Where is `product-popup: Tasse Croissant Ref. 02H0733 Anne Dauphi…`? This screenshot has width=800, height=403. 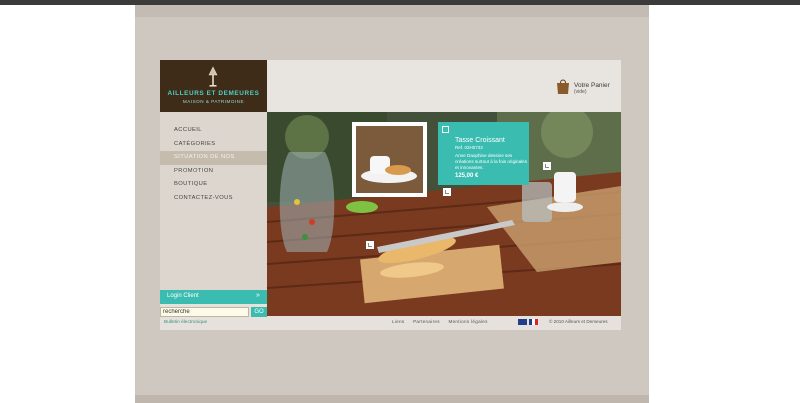
product-popup: Tasse Croissant Ref. 02H0733 Anne Dauphi… is located at coordinates (483, 153).